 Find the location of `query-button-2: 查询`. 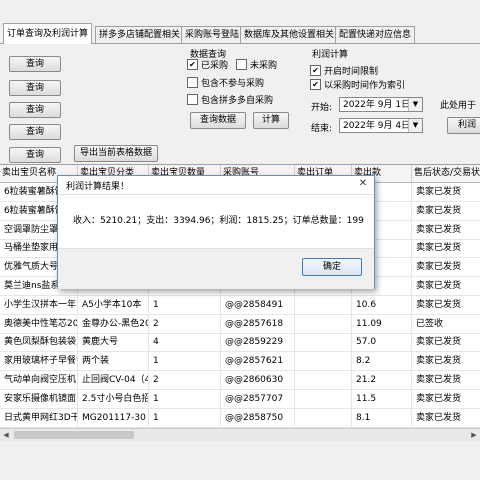

query-button-2: 查询 is located at coordinates (35, 88).